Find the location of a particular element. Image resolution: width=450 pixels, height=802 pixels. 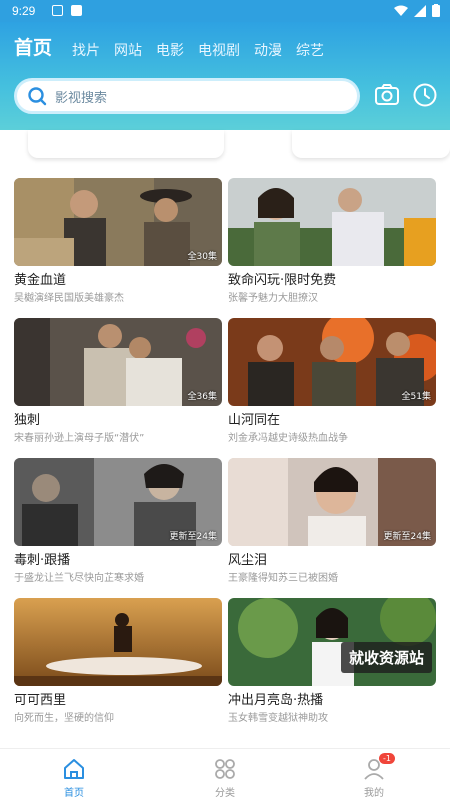

video-card: 致命闪玩·限时免费 张馨予魅力大胆撩汉 is located at coordinates (332, 241).